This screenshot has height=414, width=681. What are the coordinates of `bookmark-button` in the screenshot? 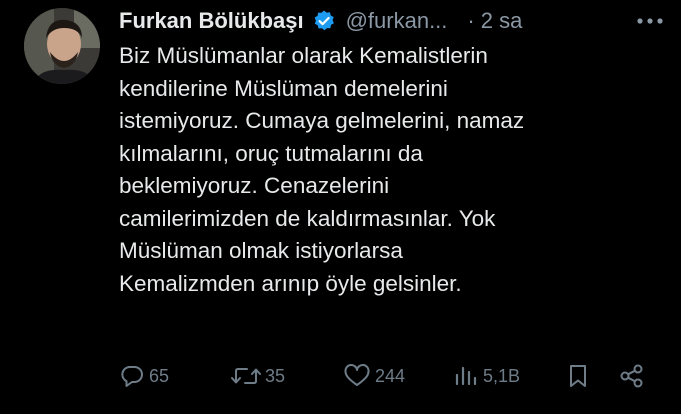 It's located at (578, 376).